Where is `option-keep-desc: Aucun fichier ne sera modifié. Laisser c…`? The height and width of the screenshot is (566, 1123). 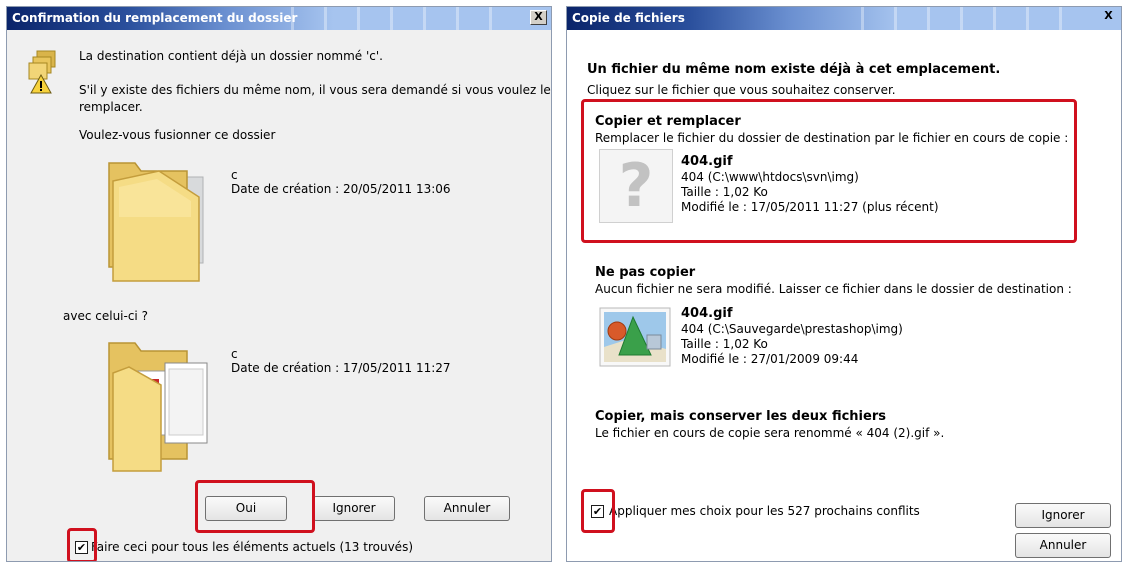 option-keep-desc: Aucun fichier ne sera modifié. Laisser c… is located at coordinates (833, 289).